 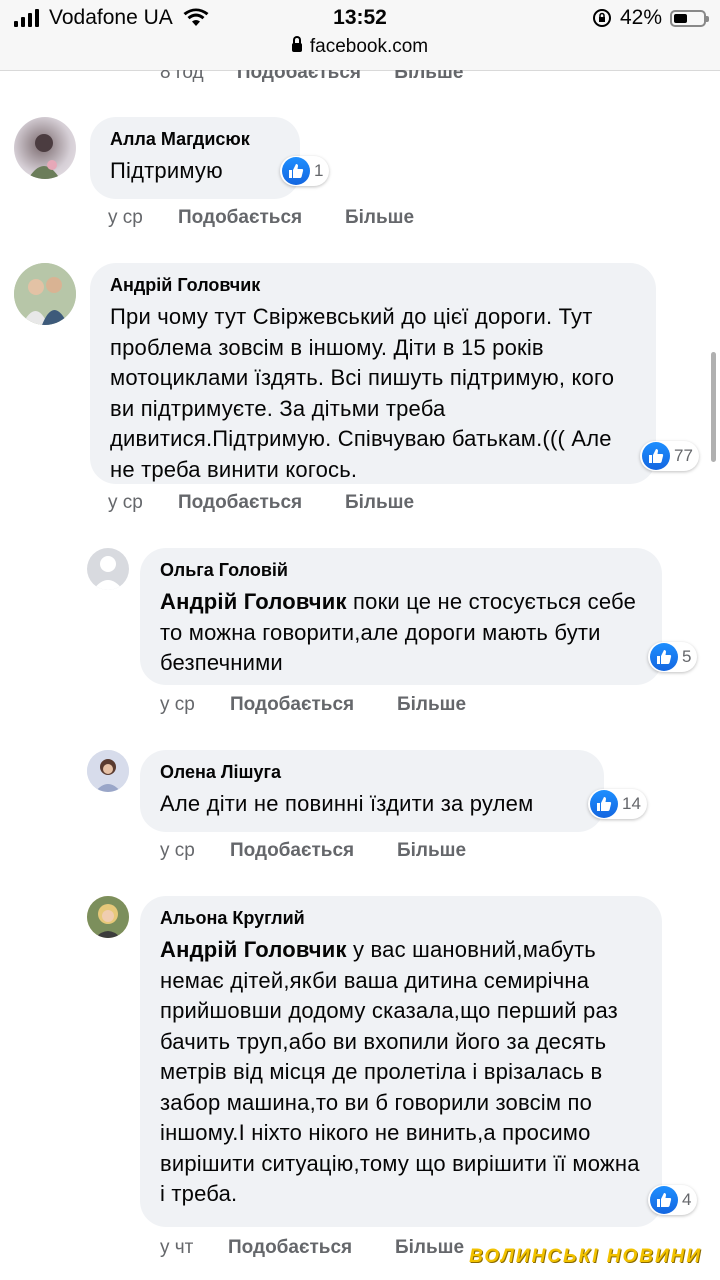 What do you see at coordinates (687, 1199) in the screenshot?
I see `reaction-number: 4` at bounding box center [687, 1199].